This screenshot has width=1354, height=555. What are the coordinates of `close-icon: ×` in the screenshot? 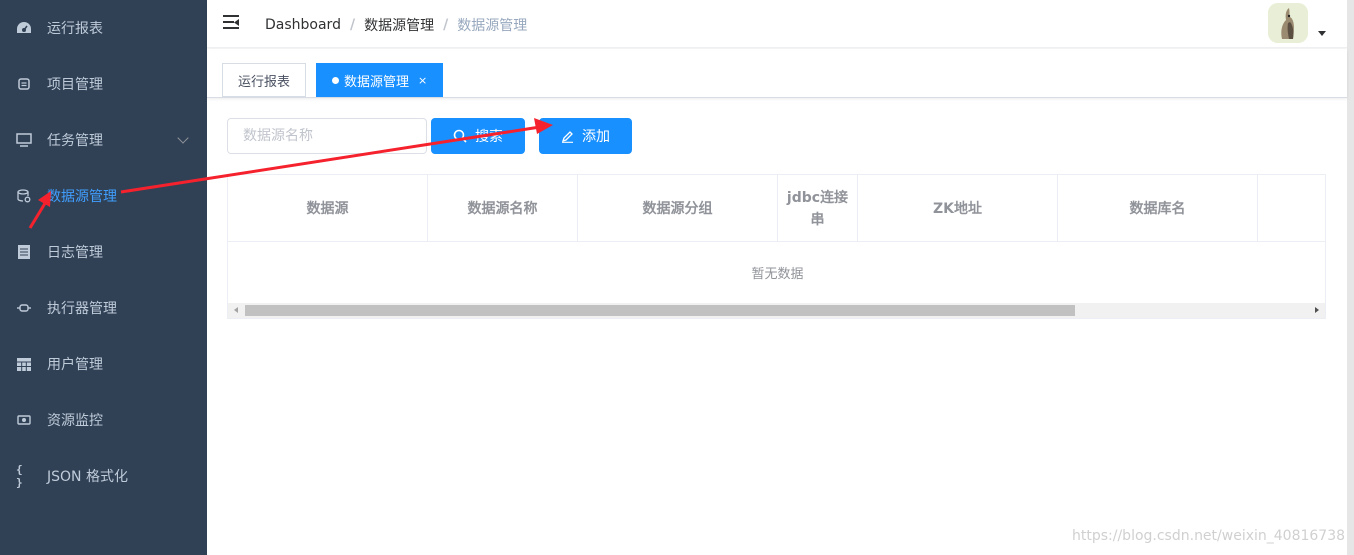 It's located at (422, 80).